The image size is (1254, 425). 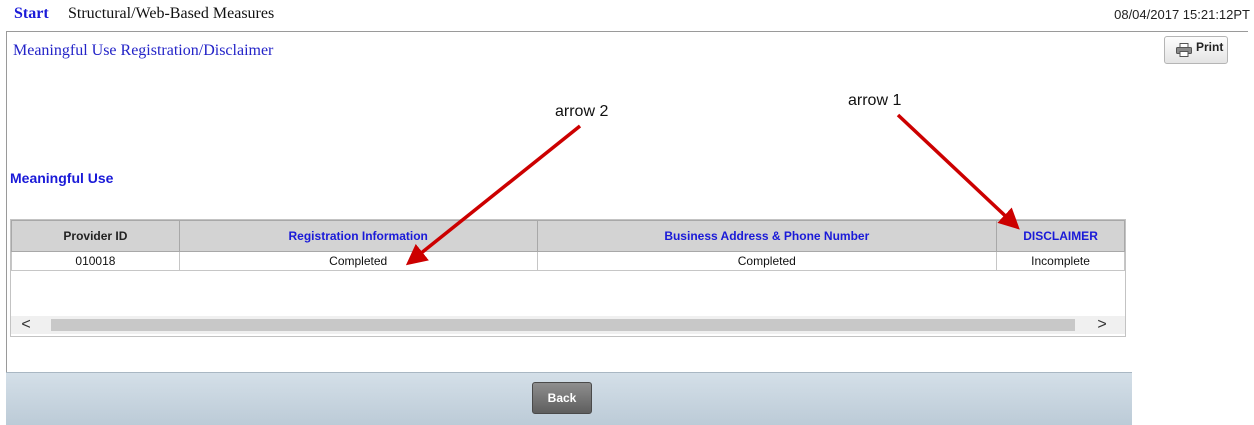 What do you see at coordinates (1210, 47) in the screenshot?
I see `print-label: Print` at bounding box center [1210, 47].